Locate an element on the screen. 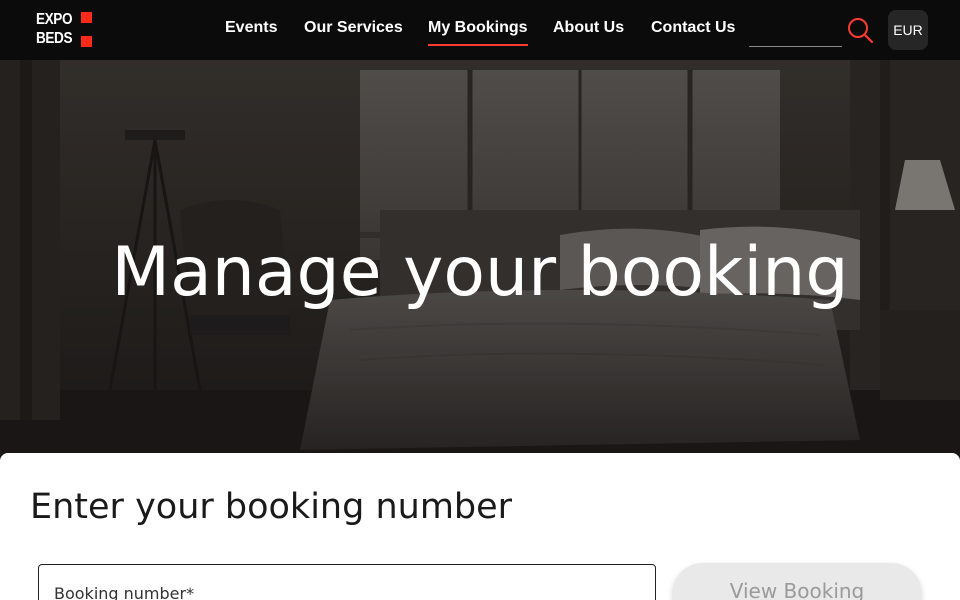 This screenshot has height=600, width=960. nav-about-us: About Us is located at coordinates (588, 28).